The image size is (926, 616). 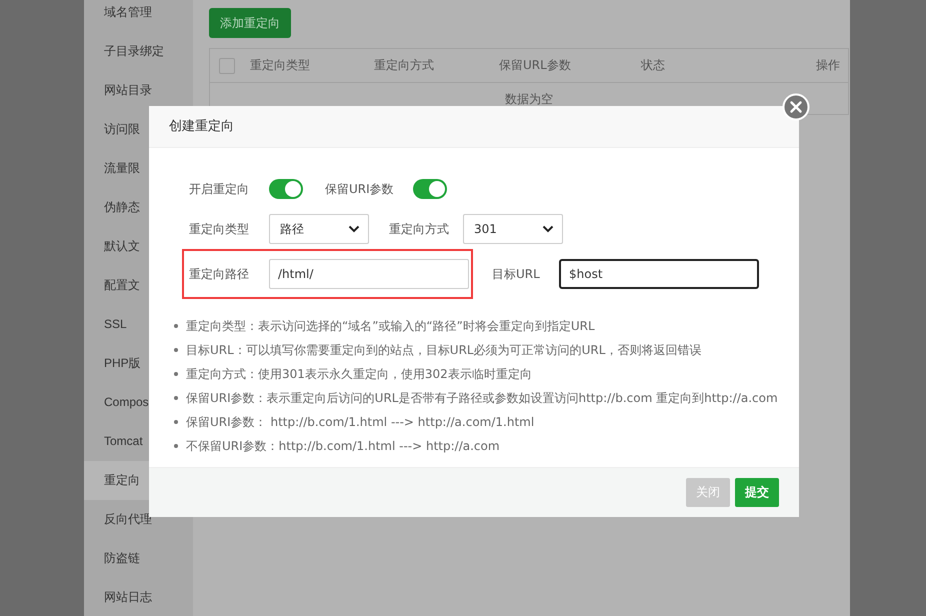 What do you see at coordinates (419, 229) in the screenshot?
I see `field-label: 重定向方式` at bounding box center [419, 229].